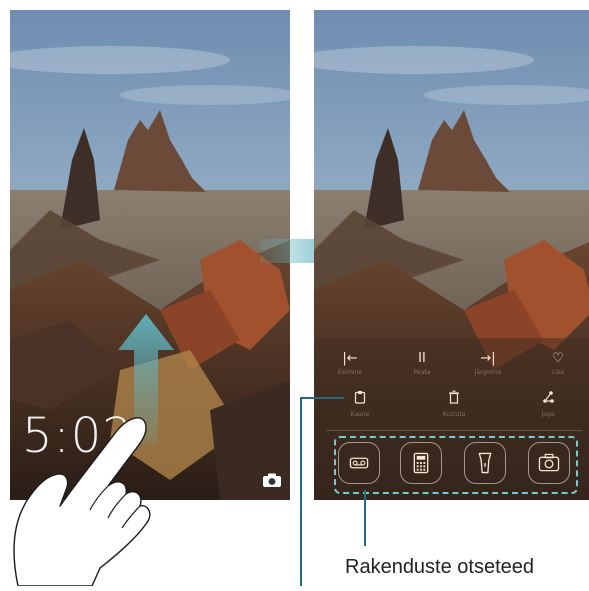 The height and width of the screenshot is (591, 589). I want to click on clipboard-icon, so click(360, 399).